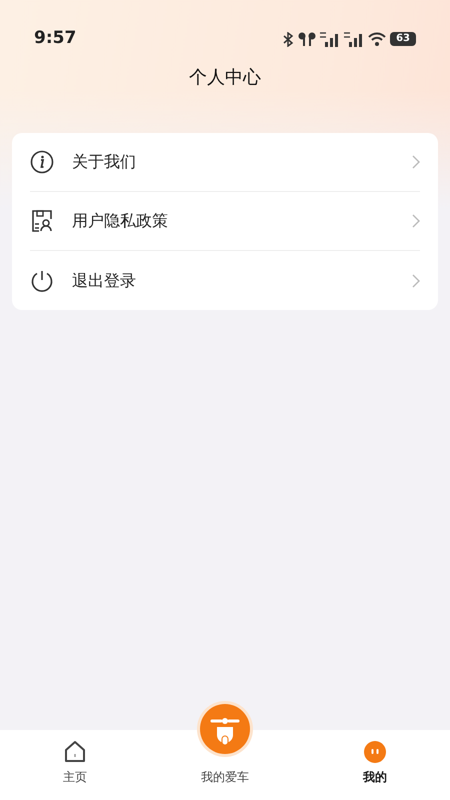 The width and height of the screenshot is (450, 800). What do you see at coordinates (375, 752) in the screenshot?
I see `profile-icon` at bounding box center [375, 752].